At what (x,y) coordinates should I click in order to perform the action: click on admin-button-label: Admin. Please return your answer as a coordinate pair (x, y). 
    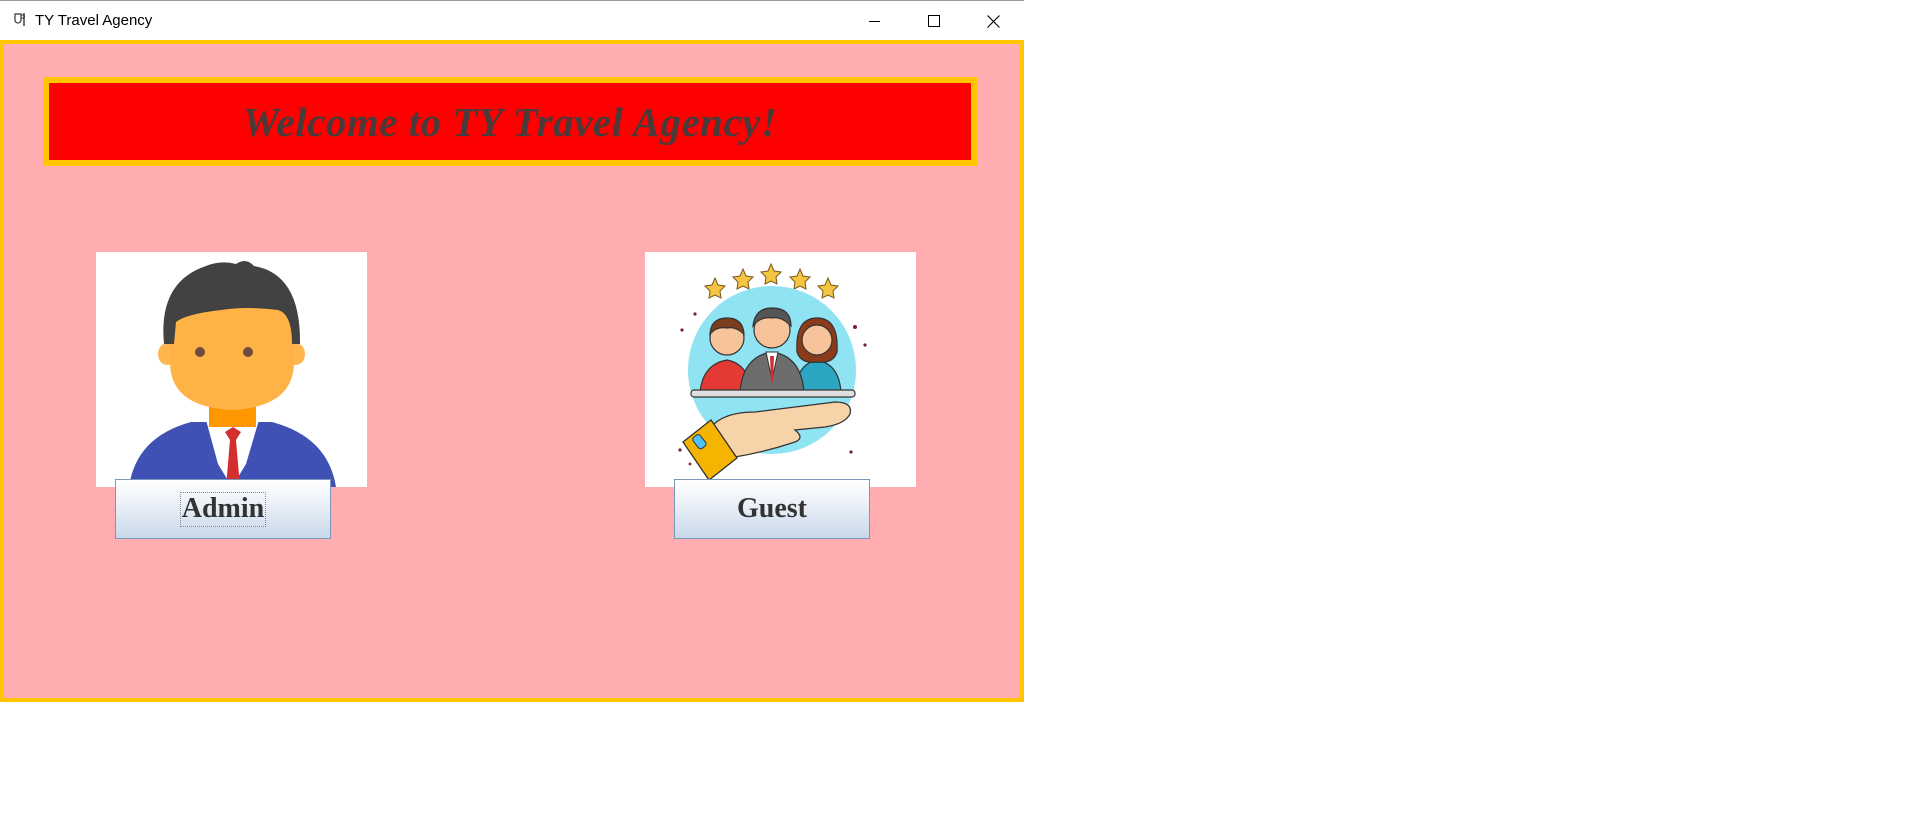
    Looking at the image, I should click on (223, 509).